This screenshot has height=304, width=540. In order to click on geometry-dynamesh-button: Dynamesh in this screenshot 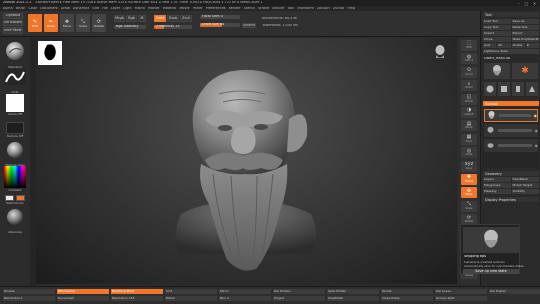, I will do `click(83, 298)`.